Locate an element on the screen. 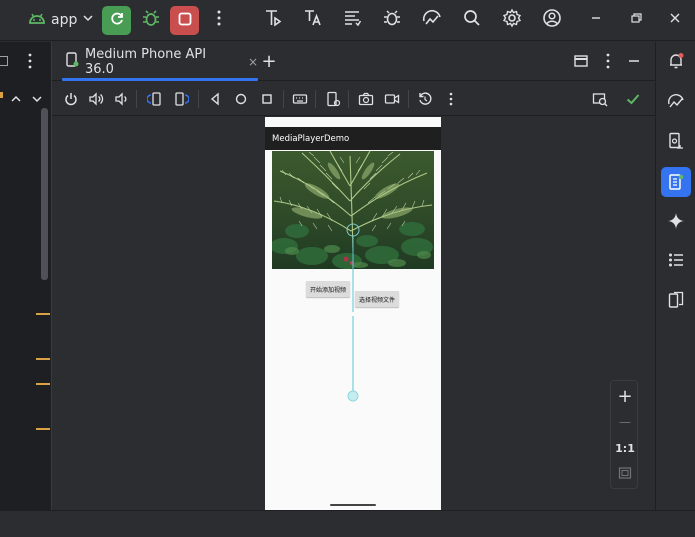  restore-icon is located at coordinates (636, 20).